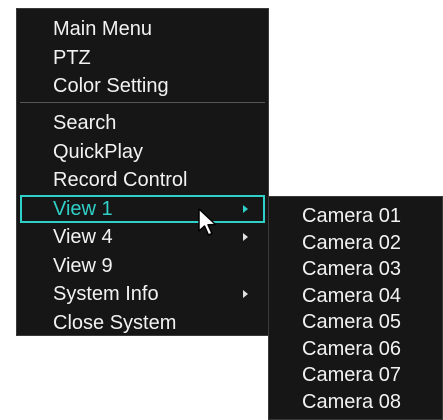  What do you see at coordinates (355, 269) in the screenshot?
I see `submenu-item-camera-03: Camera 03` at bounding box center [355, 269].